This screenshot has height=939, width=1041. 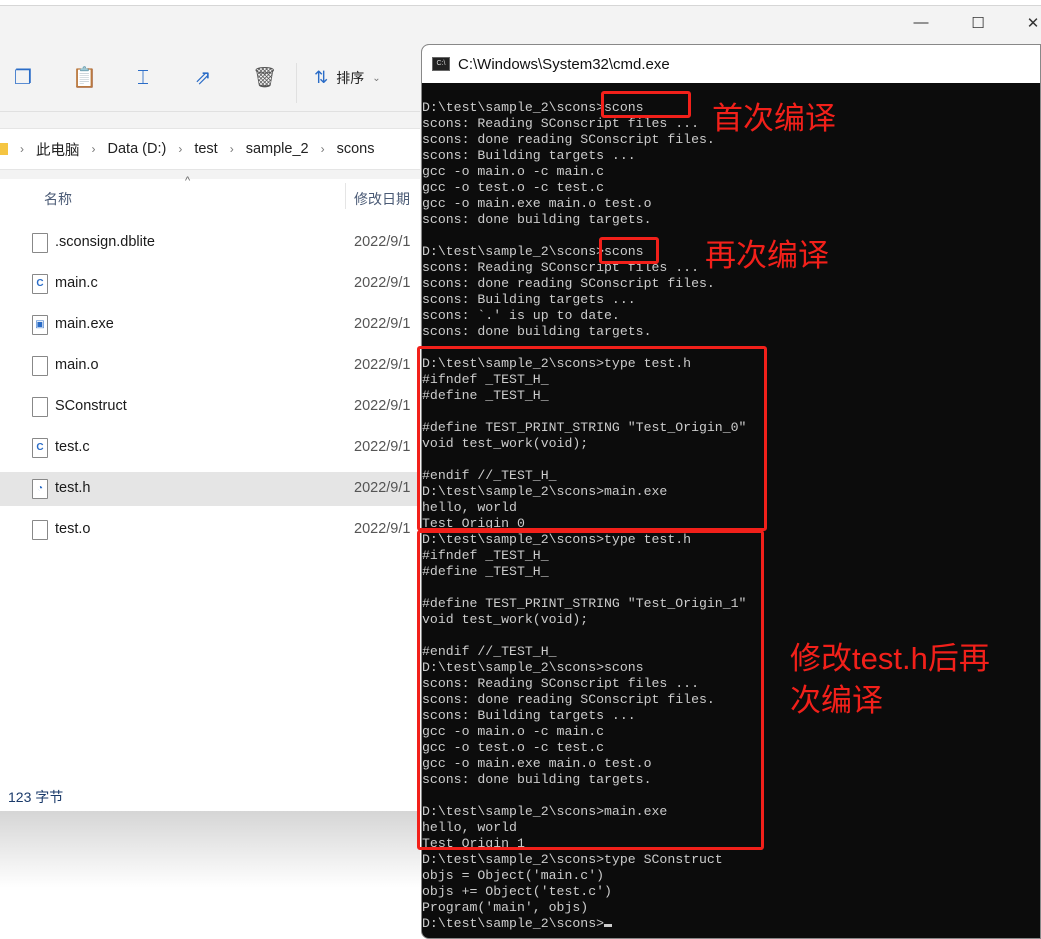 I want to click on toolbar: ❐ 📋 ⌶ ⇗ 🗑 ⇅ 排序 ⌄, so click(x=210, y=59).